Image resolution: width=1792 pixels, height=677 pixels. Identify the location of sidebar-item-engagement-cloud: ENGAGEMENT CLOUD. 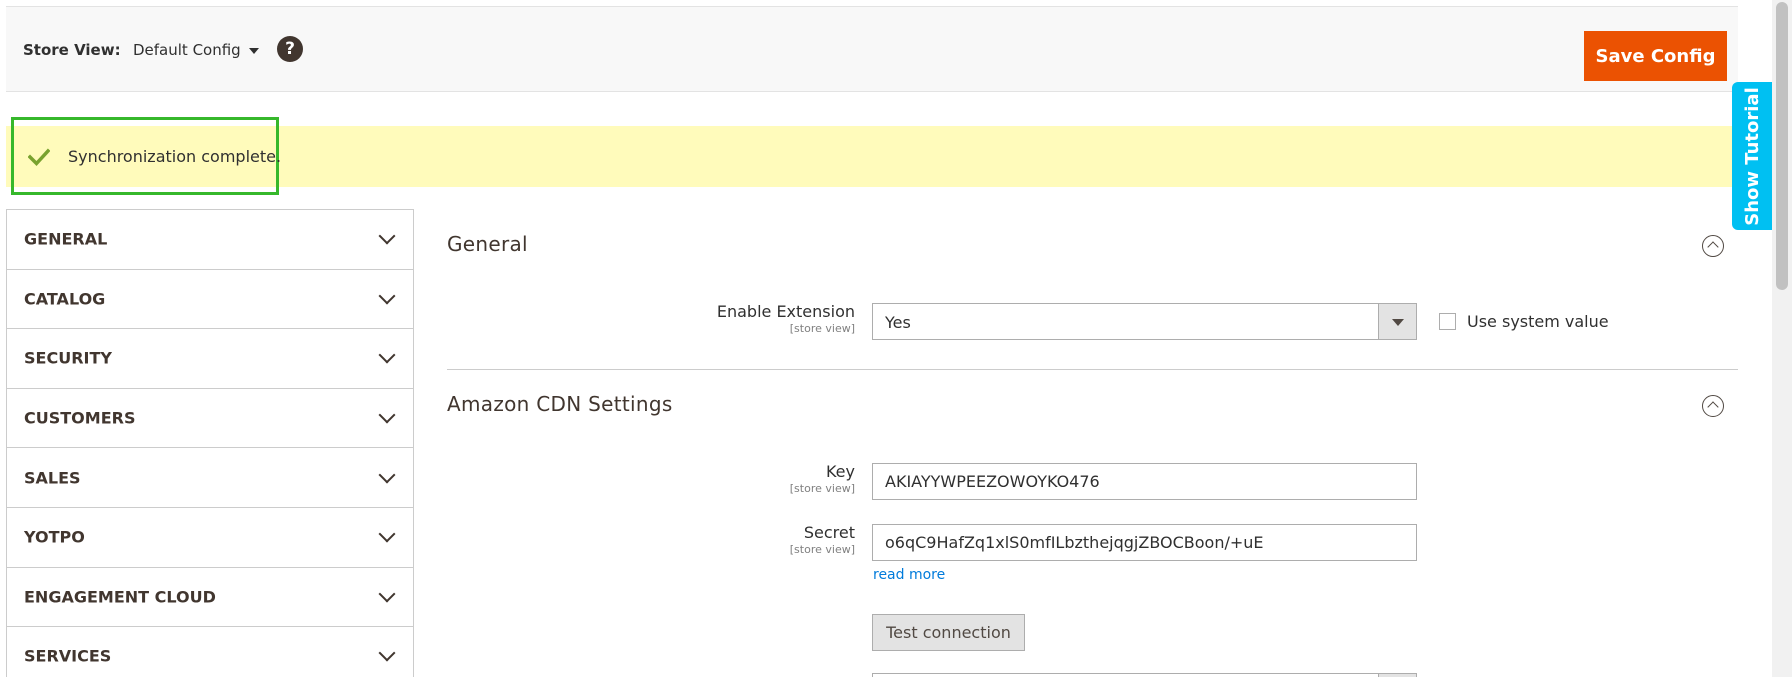
(210, 598).